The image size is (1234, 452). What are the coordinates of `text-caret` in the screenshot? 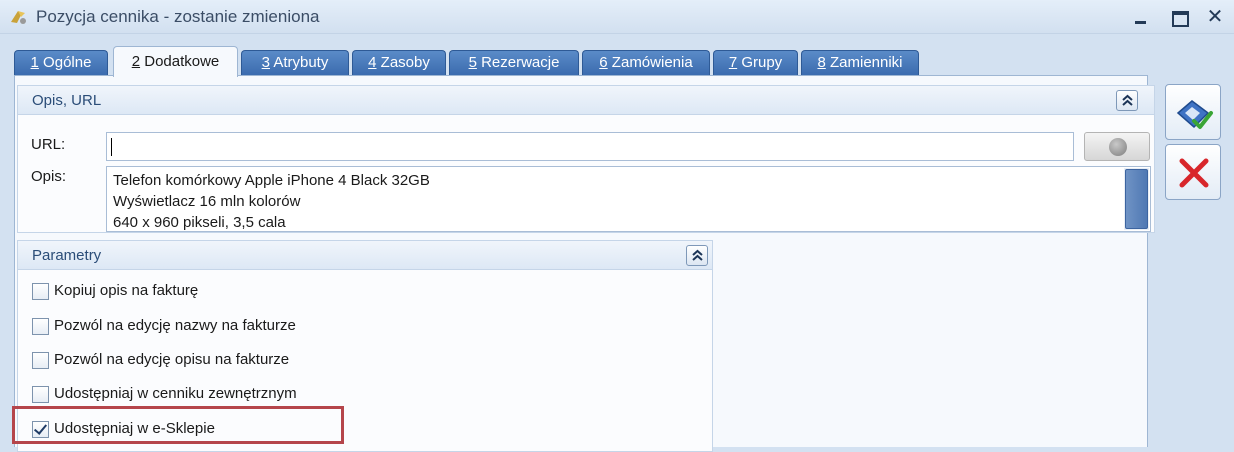 It's located at (111, 147).